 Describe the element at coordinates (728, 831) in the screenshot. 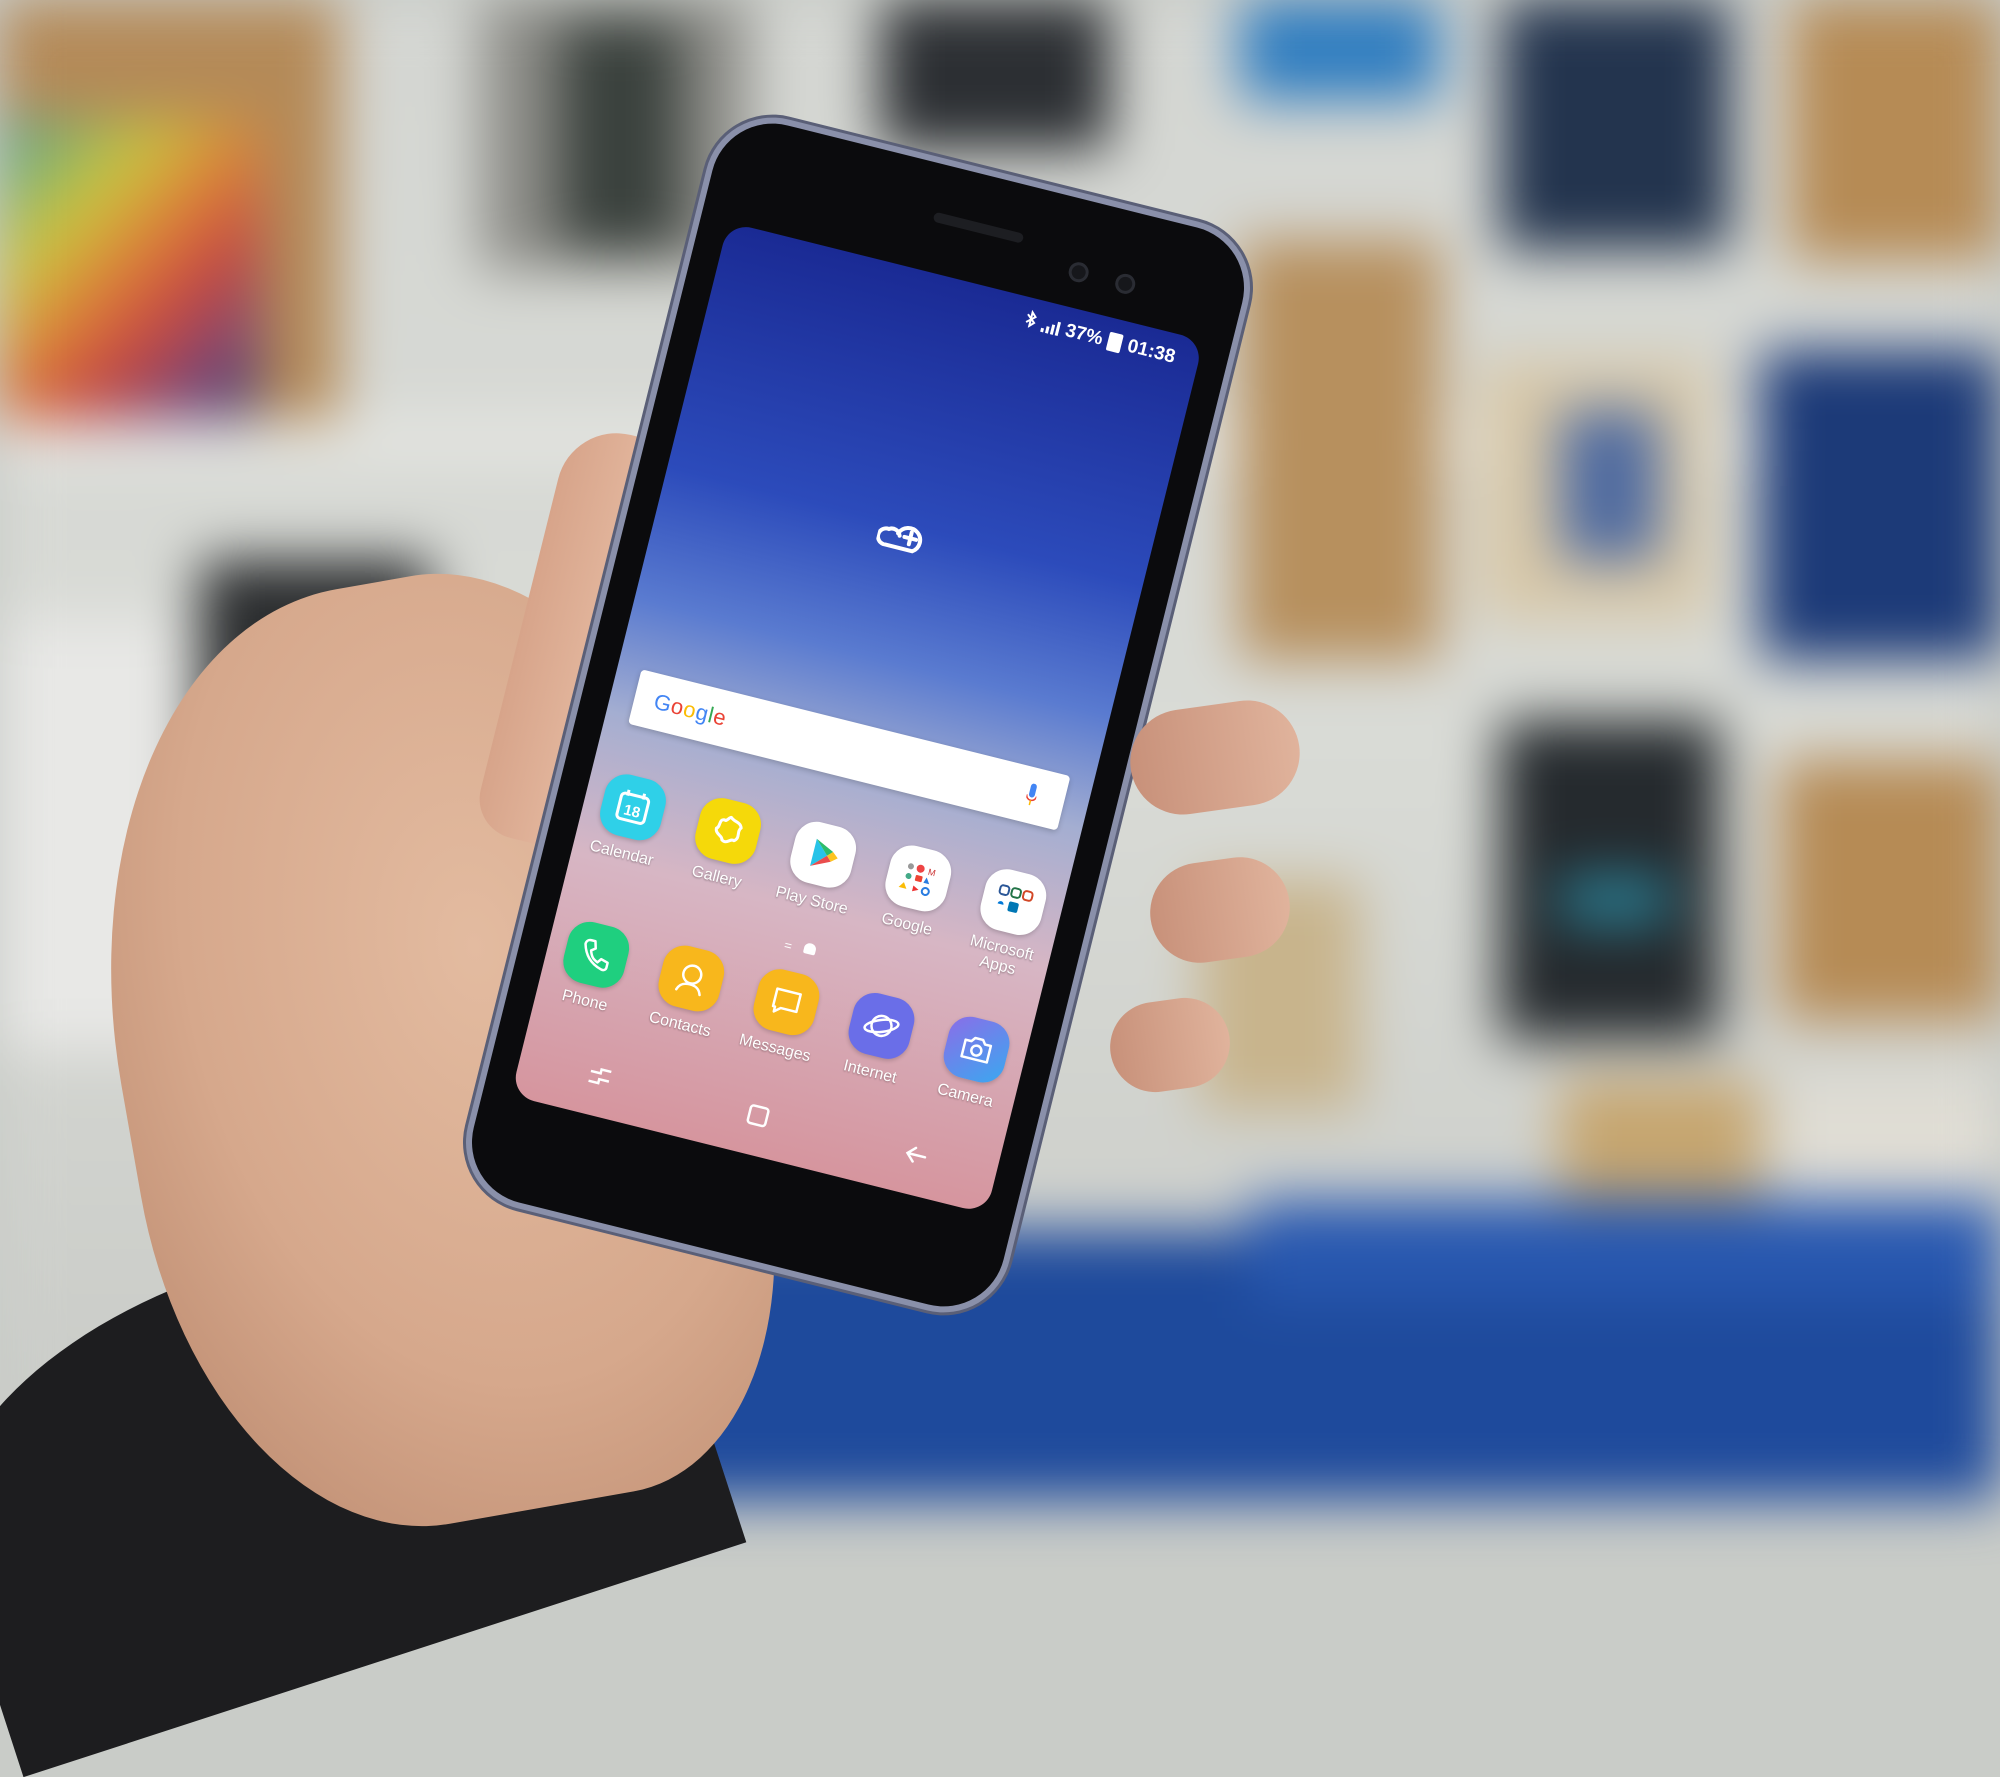

I see `gallery-flower-icon` at that location.